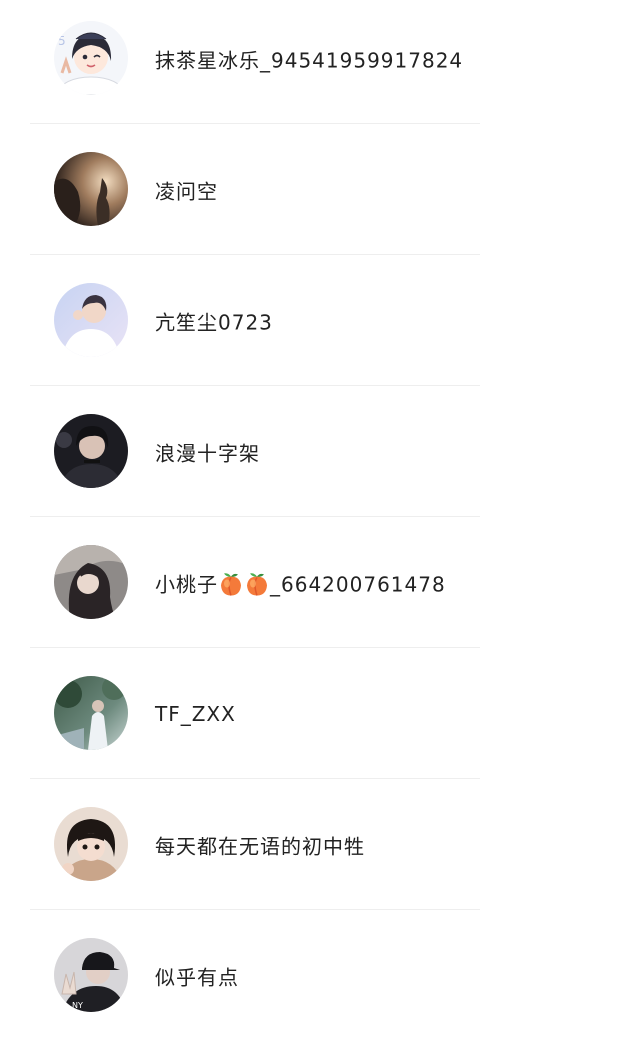 Image resolution: width=640 pixels, height=1037 pixels. What do you see at coordinates (320, 320) in the screenshot?
I see `user-list-item: 亢笙尘0723` at bounding box center [320, 320].